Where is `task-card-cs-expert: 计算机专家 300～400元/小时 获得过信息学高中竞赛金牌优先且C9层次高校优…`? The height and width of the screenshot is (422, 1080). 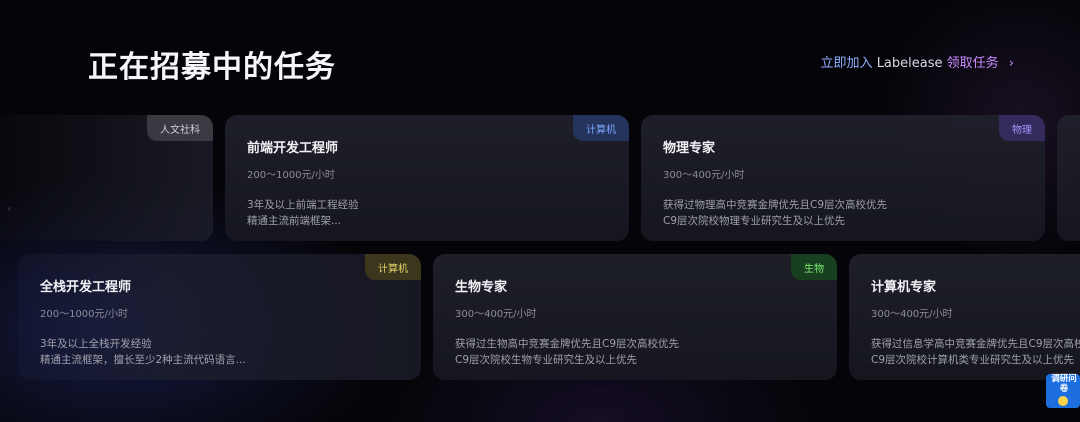
task-card-cs-expert: 计算机专家 300～400元/小时 获得过信息学高中竞赛金牌优先且C9层次高校优… is located at coordinates (964, 317).